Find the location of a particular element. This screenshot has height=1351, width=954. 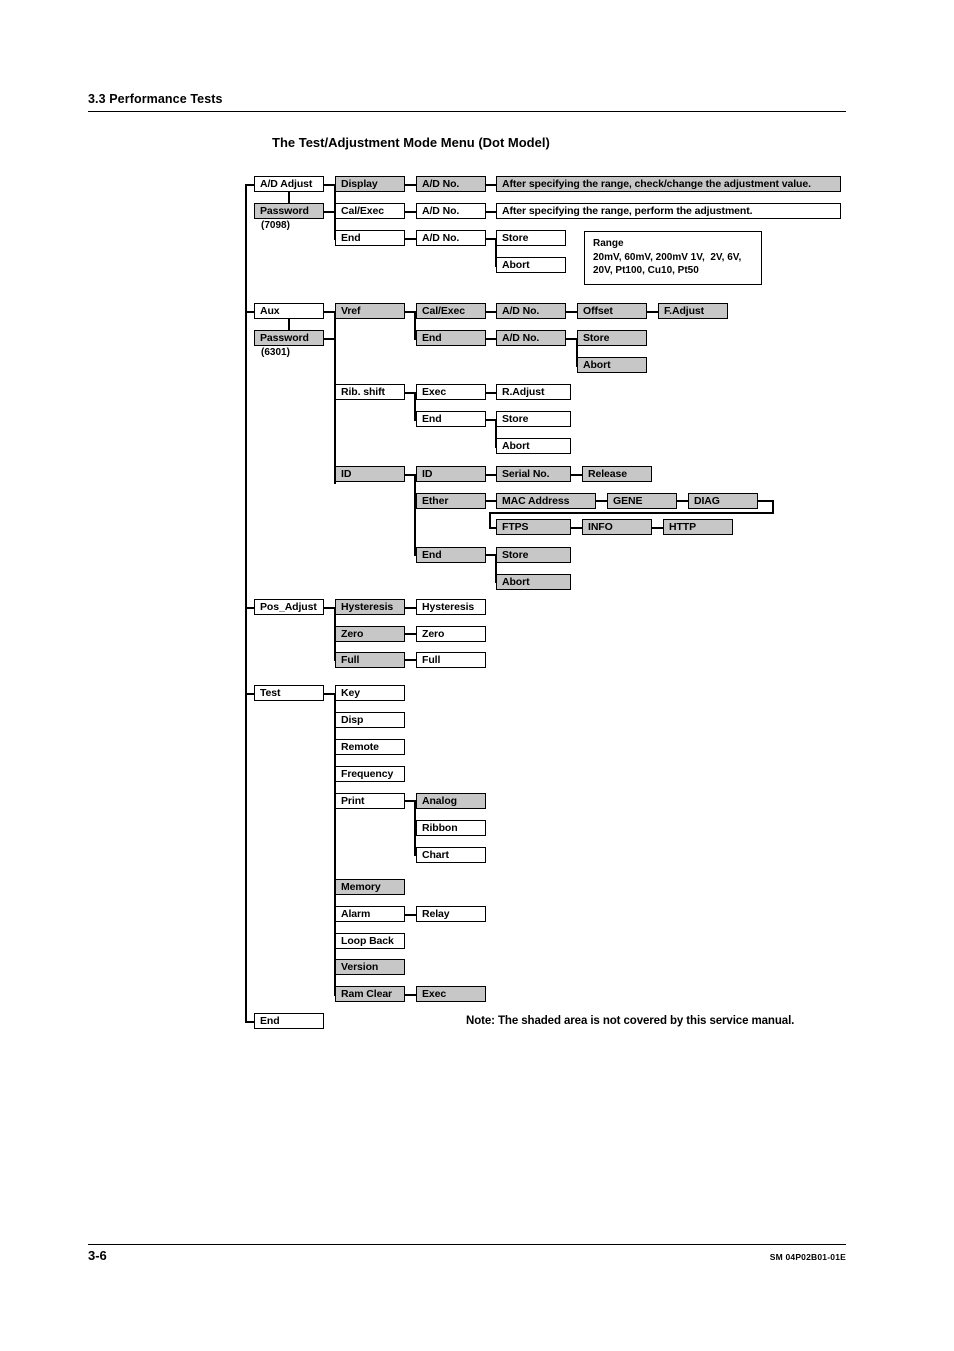

node-rib-store: Store is located at coordinates (533, 419).